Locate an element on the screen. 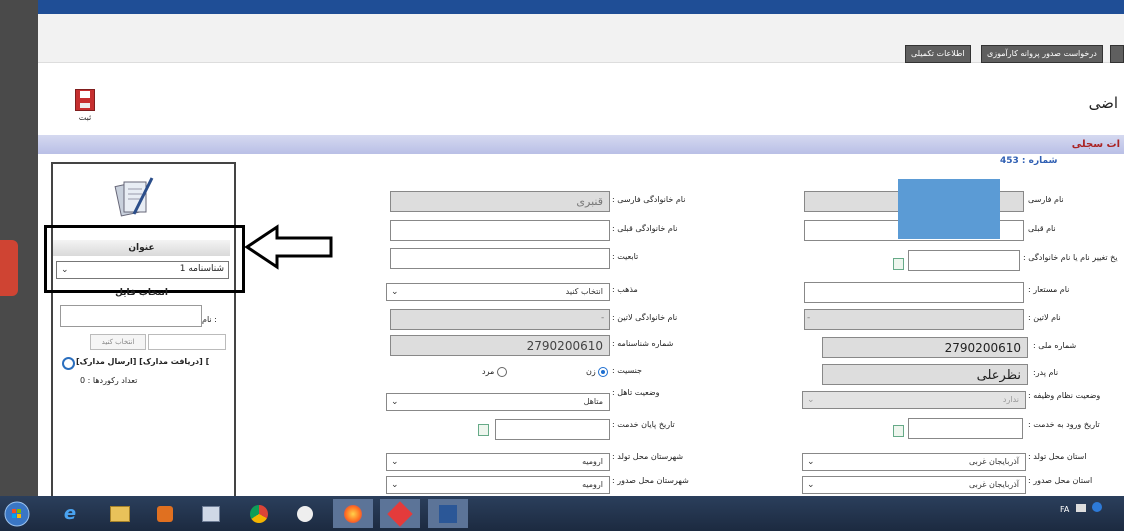 Image resolution: width=1124 pixels, height=531 pixels. choose-file-button: انتخاب کنید is located at coordinates (118, 342).